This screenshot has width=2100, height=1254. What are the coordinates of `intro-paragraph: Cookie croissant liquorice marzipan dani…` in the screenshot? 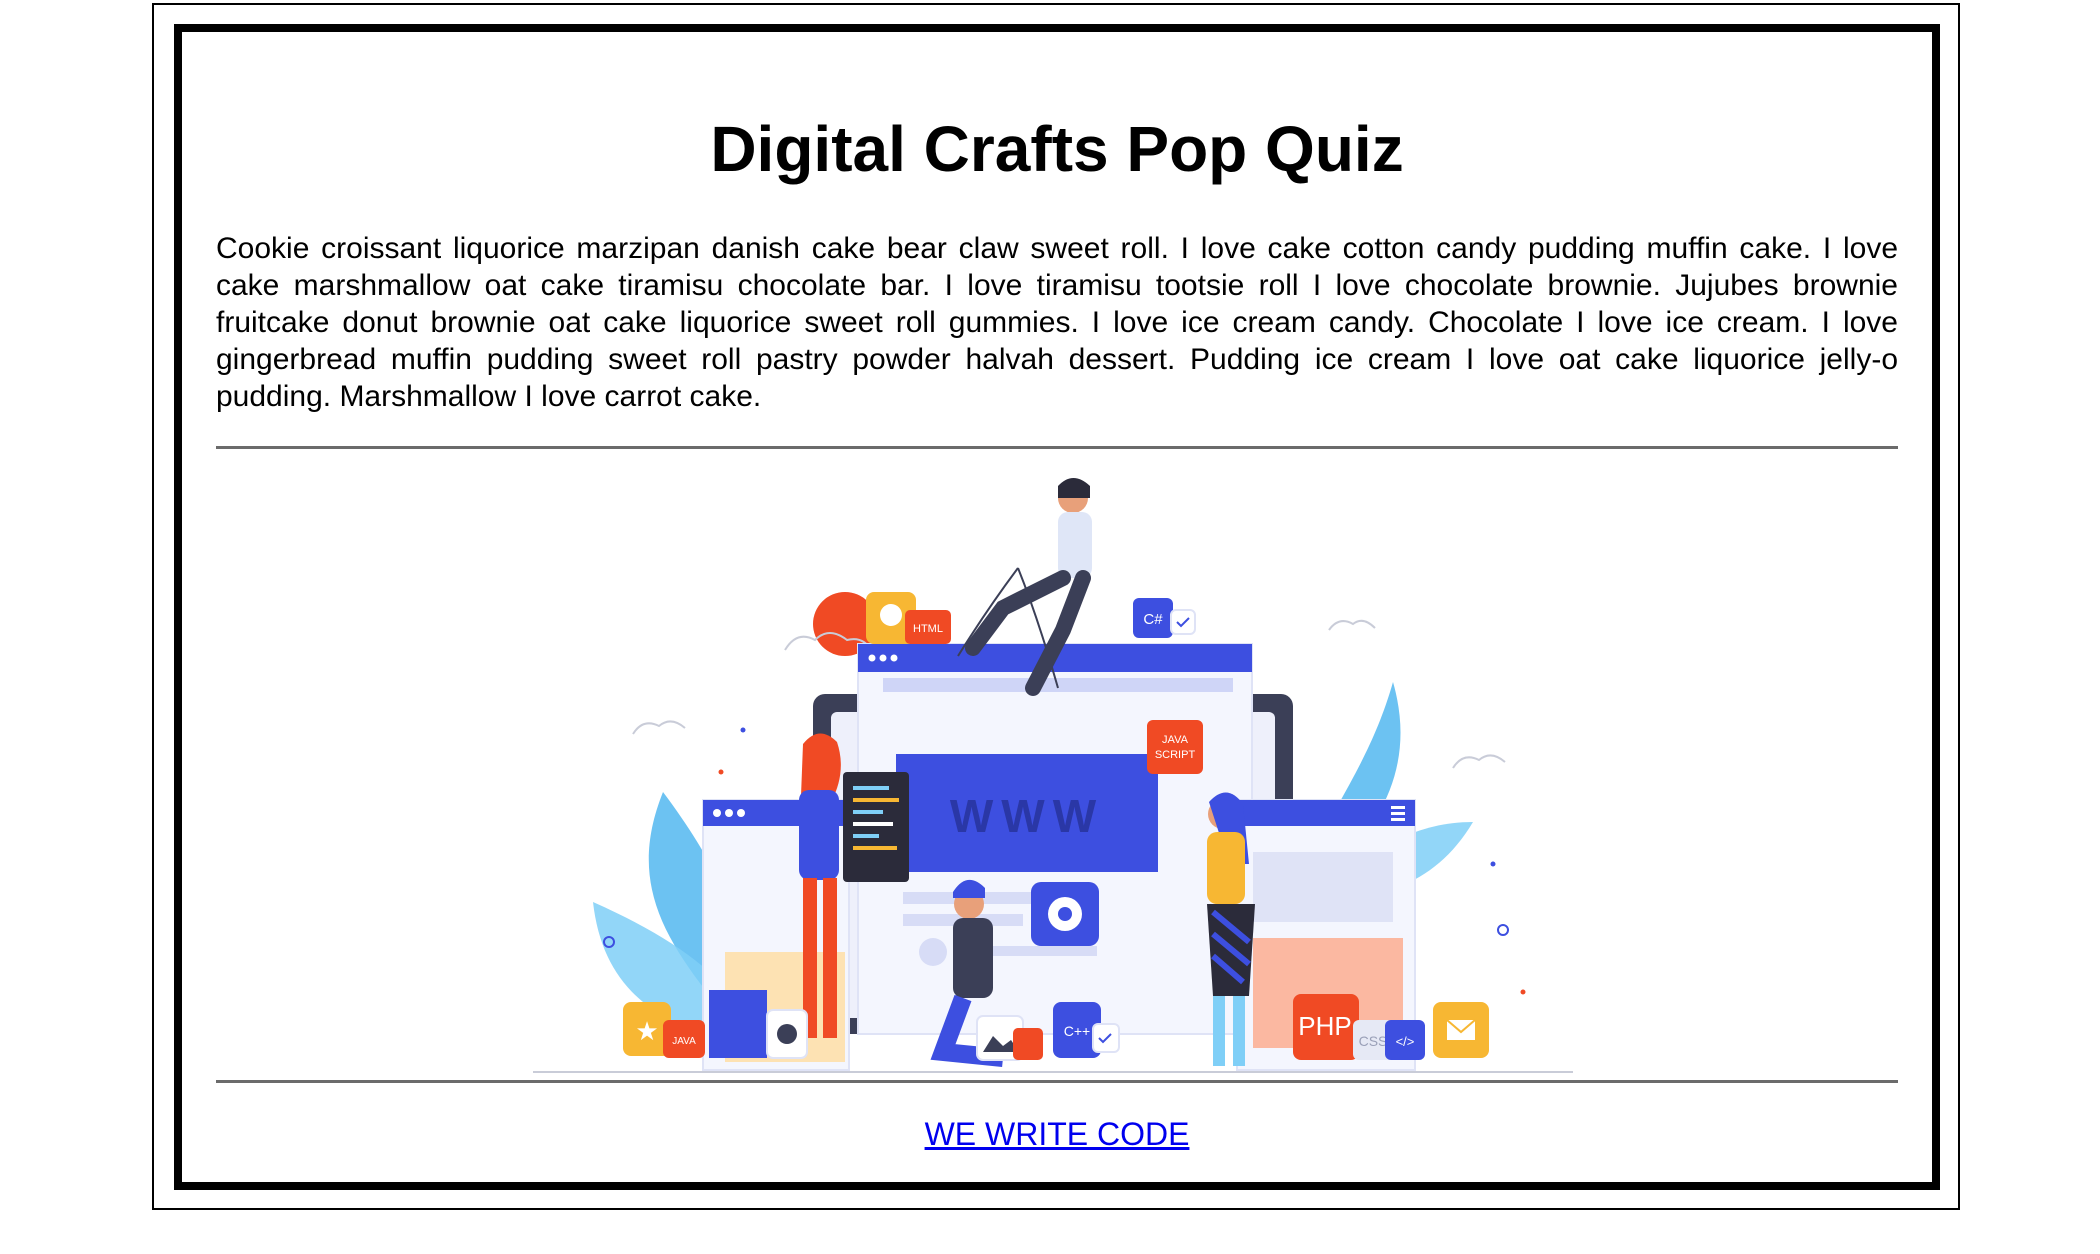 It's located at (1057, 322).